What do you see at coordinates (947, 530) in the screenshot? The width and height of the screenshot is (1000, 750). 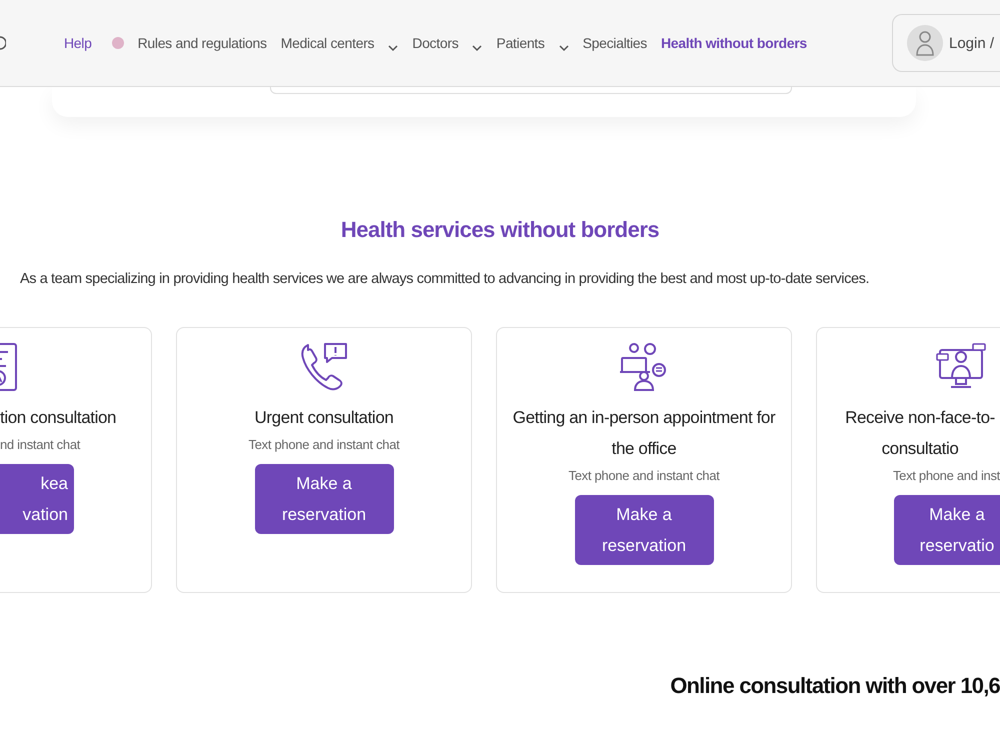 I see `reservation-button: Make a reservatio` at bounding box center [947, 530].